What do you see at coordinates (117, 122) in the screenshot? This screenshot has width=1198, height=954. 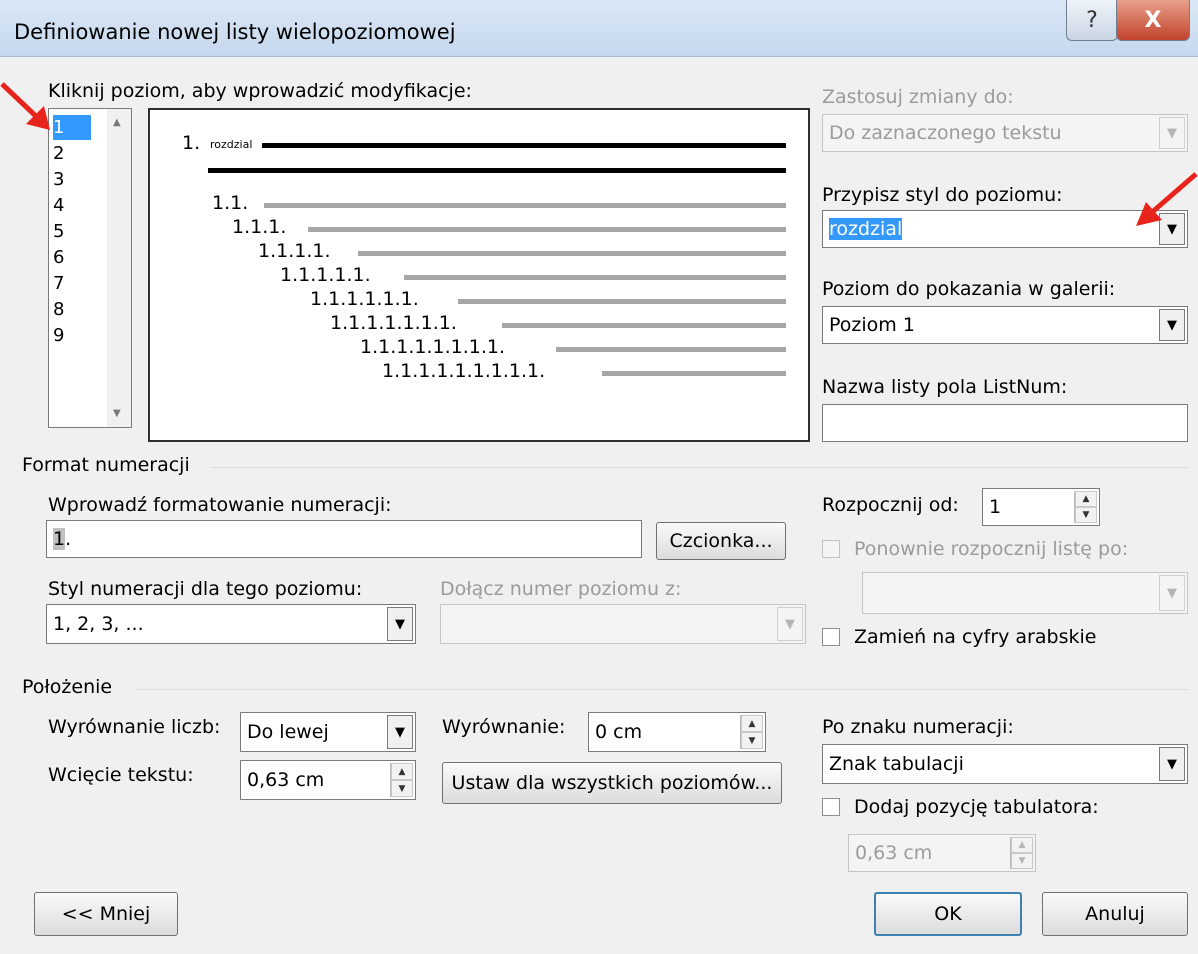 I see `scroll-up-icon: ▲` at bounding box center [117, 122].